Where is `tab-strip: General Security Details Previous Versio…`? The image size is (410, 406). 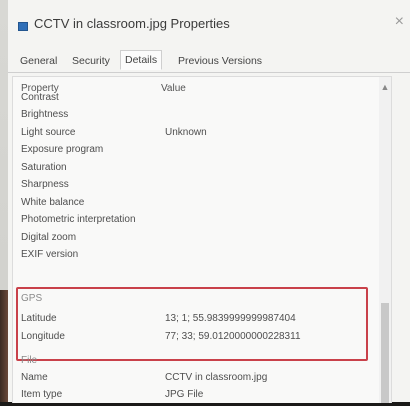
tab-strip: General Security Details Previous Versio… is located at coordinates (209, 61).